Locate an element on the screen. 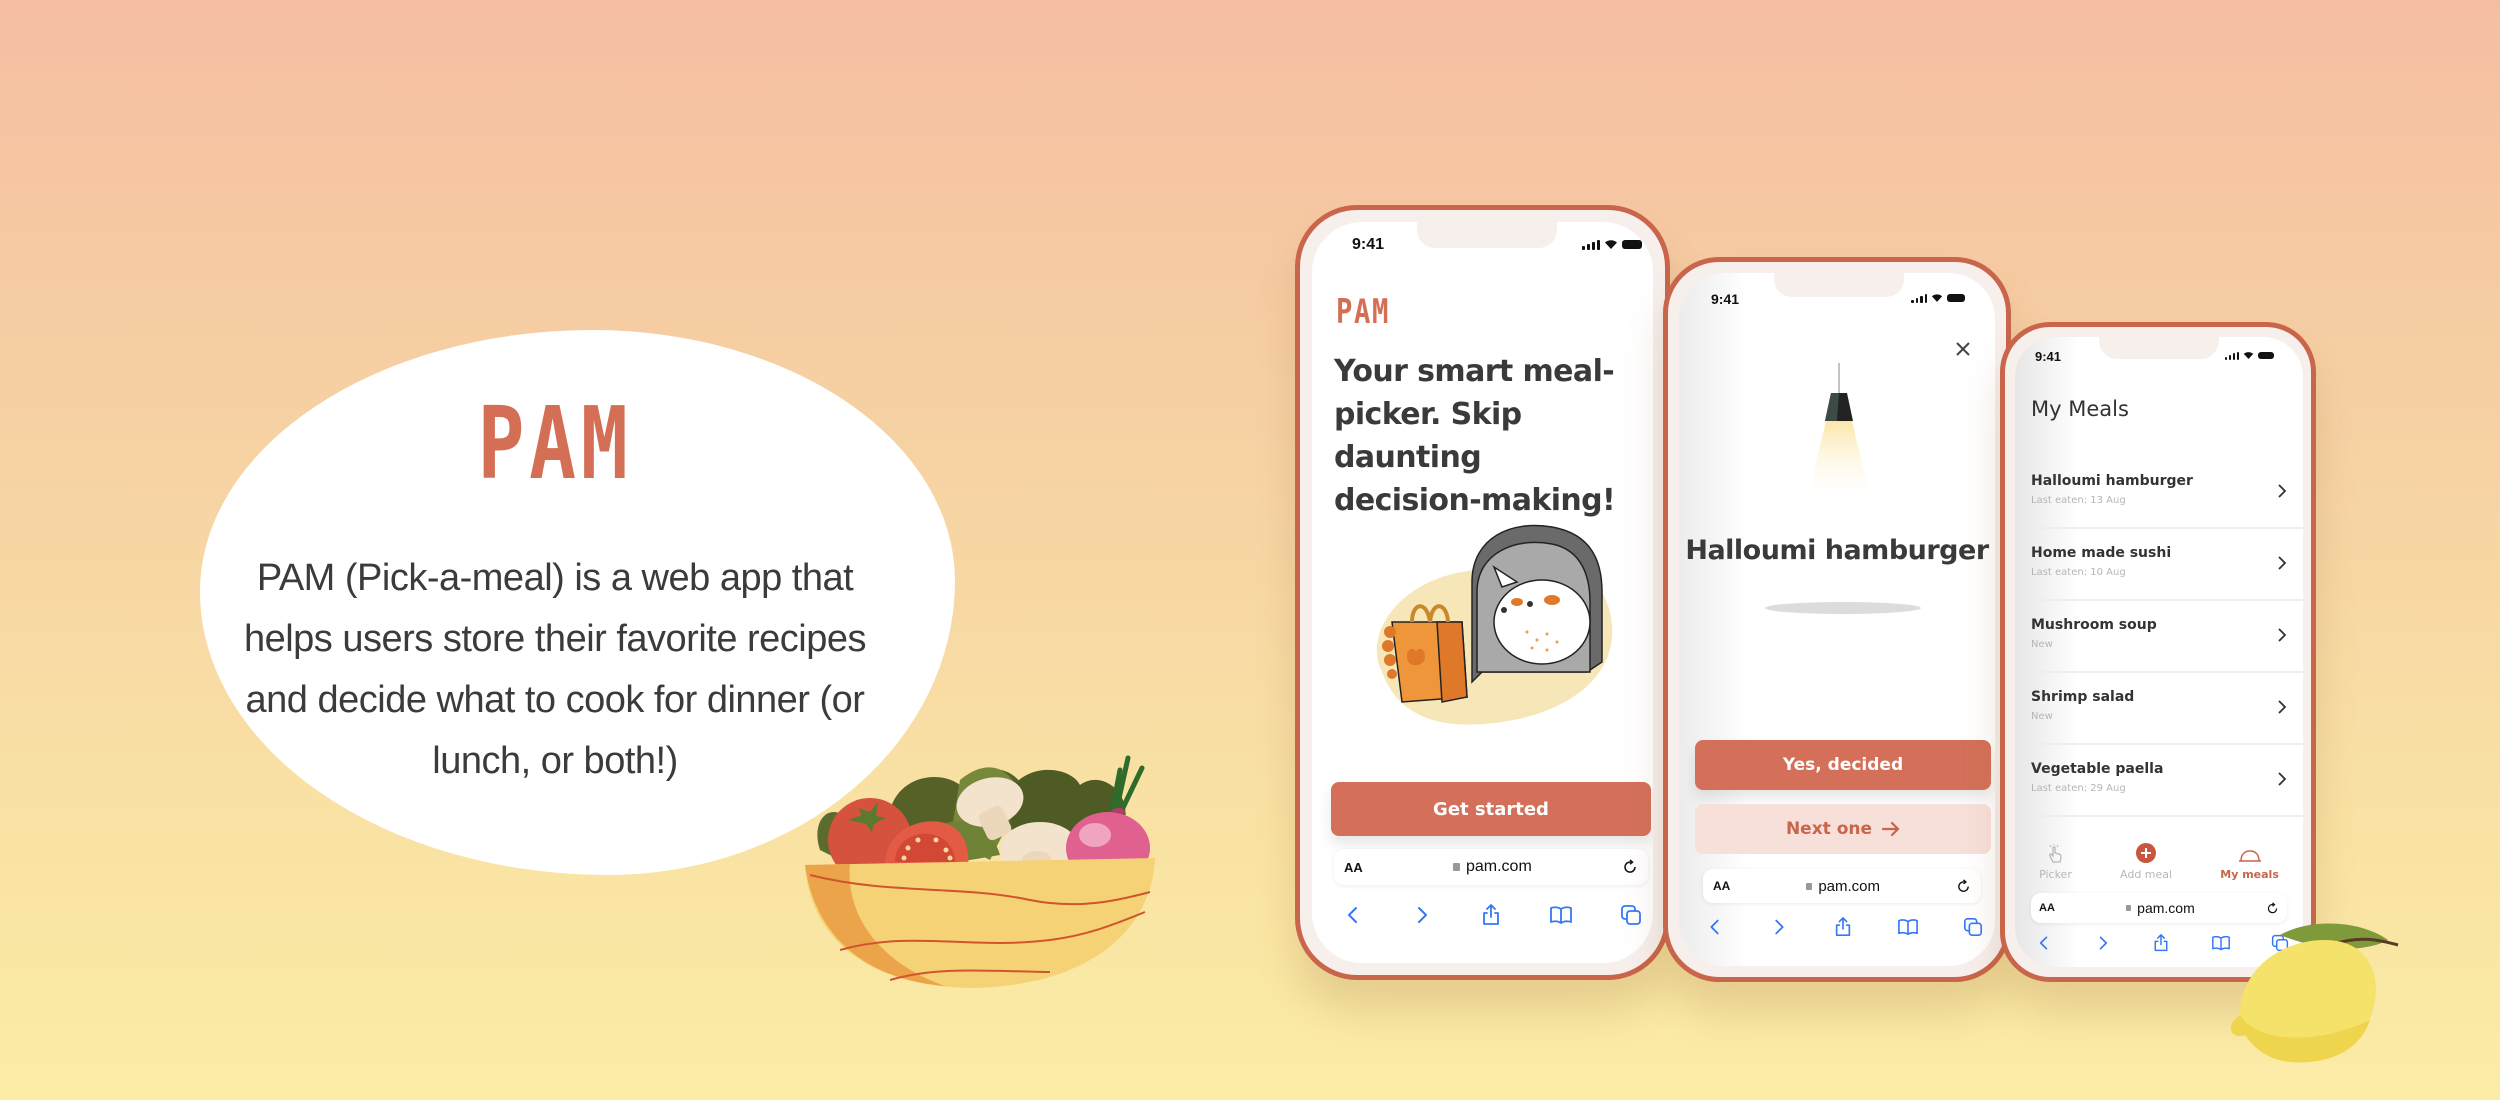 This screenshot has width=2500, height=1100. meal-list-item: Home made sushi Last eaten: 10 Aug is located at coordinates (2167, 565).